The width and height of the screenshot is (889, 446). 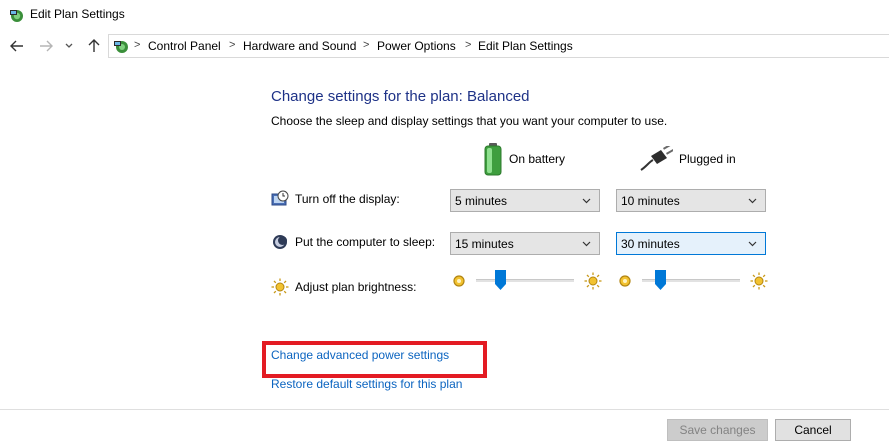 I want to click on arrow-left-icon, so click(x=16, y=46).